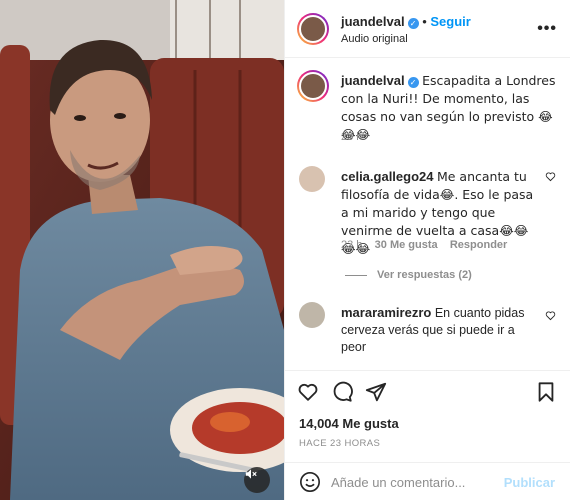  Describe the element at coordinates (313, 86) in the screenshot. I see `caption-author-avatar` at that location.